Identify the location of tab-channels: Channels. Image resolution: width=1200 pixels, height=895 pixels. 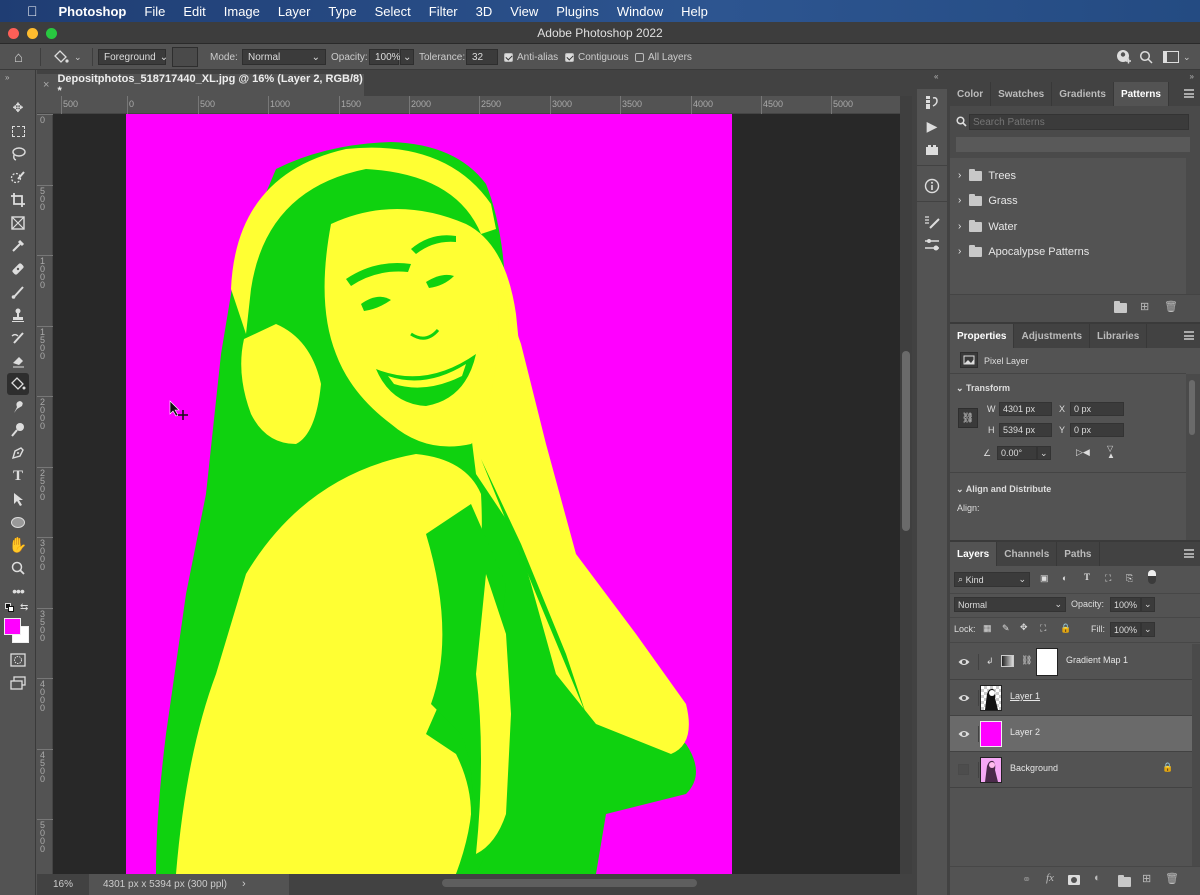
(1027, 554).